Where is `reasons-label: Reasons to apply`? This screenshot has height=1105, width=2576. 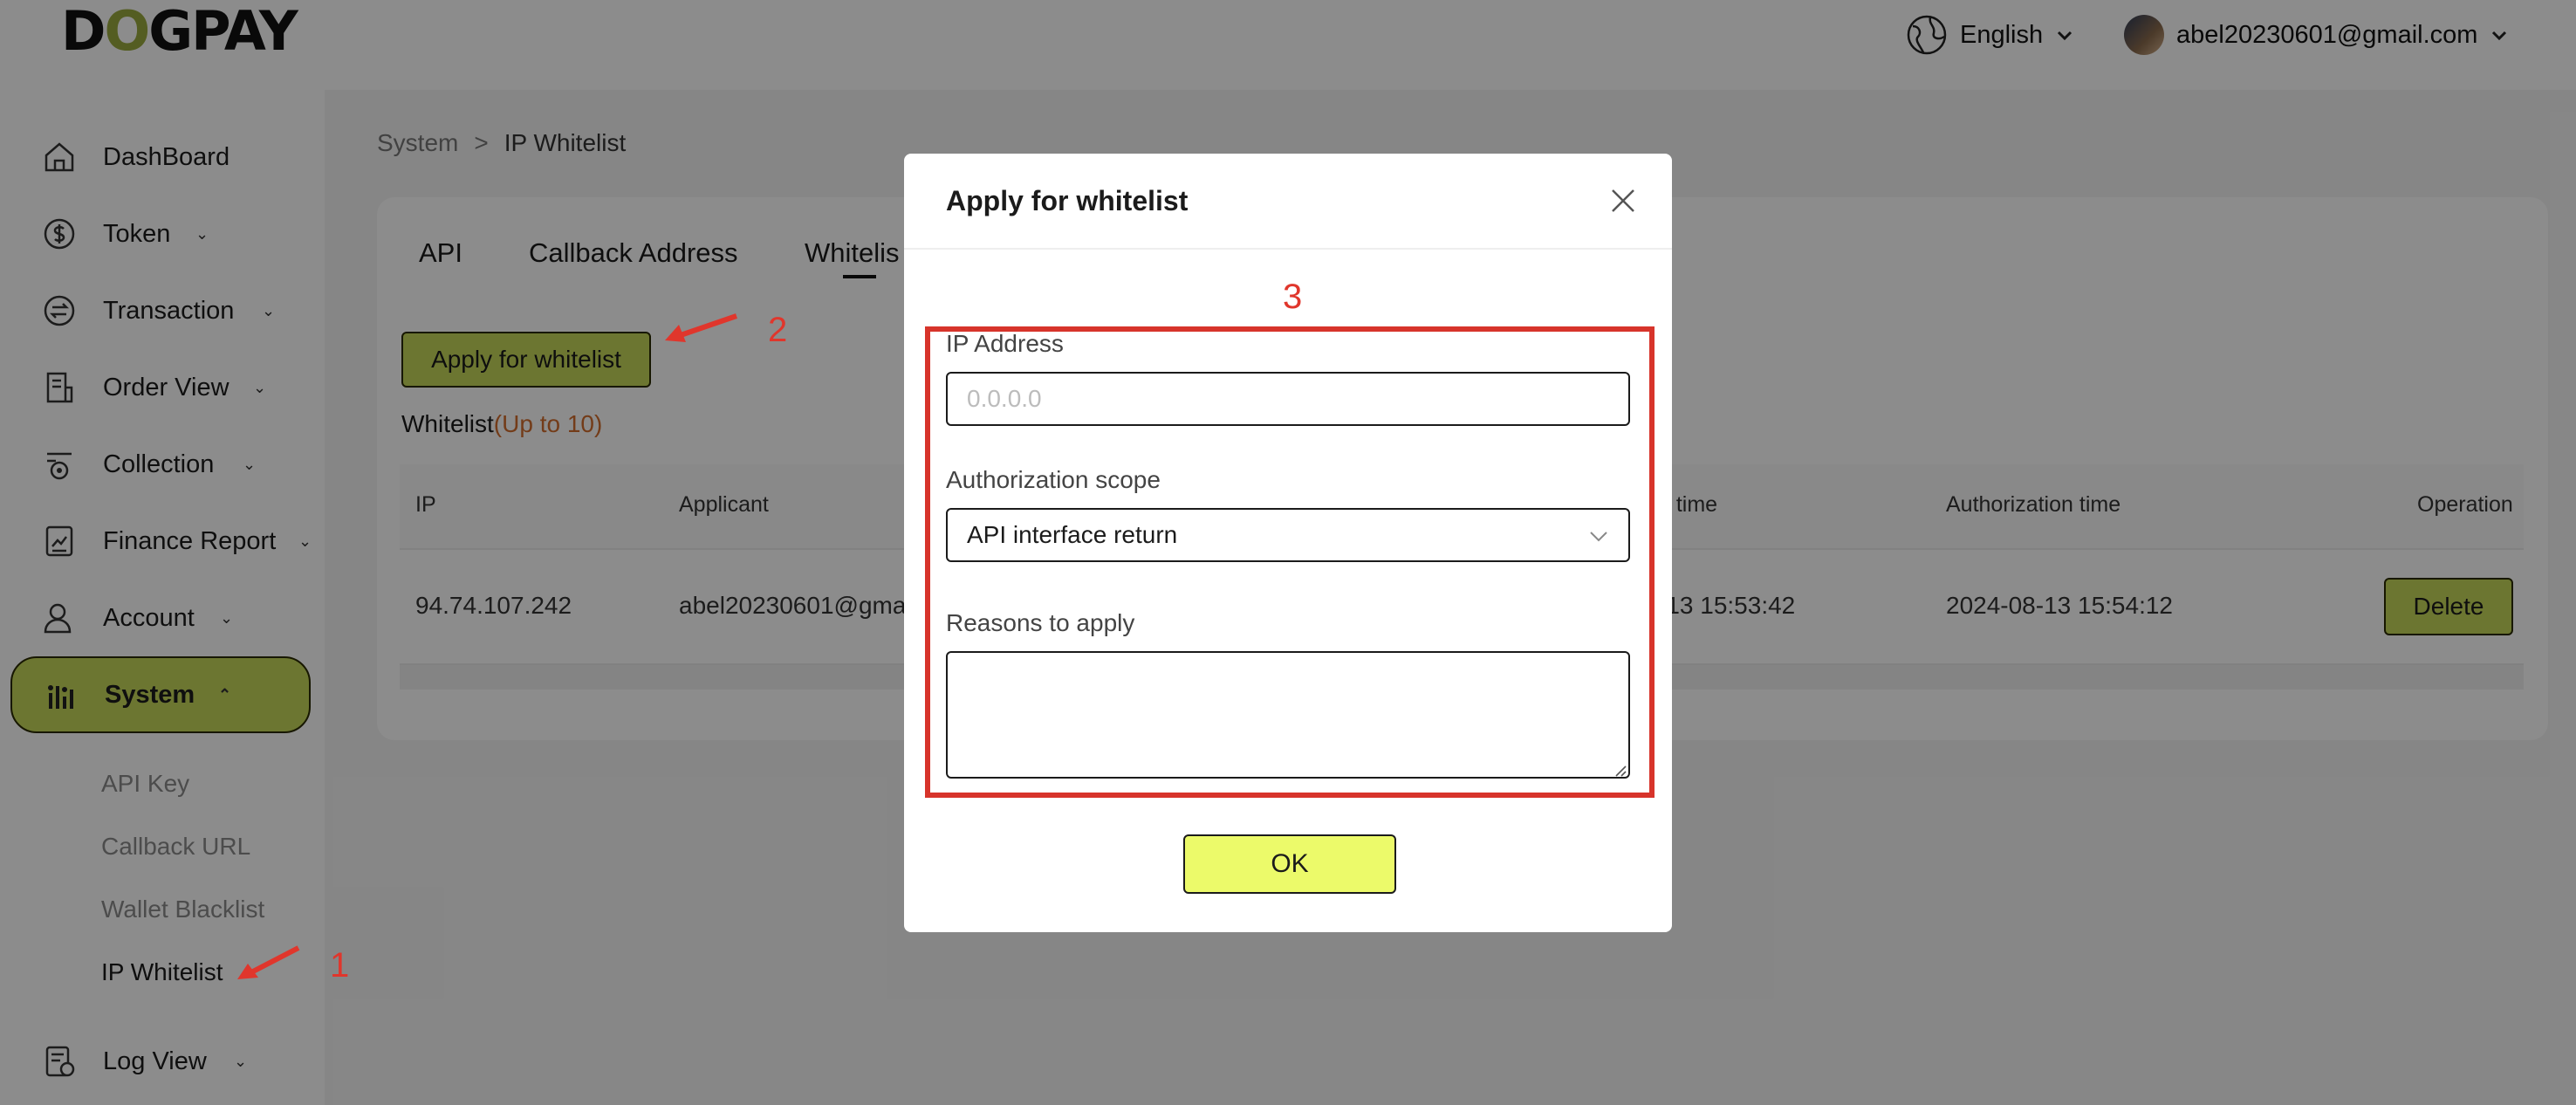
reasons-label: Reasons to apply is located at coordinates (1040, 622).